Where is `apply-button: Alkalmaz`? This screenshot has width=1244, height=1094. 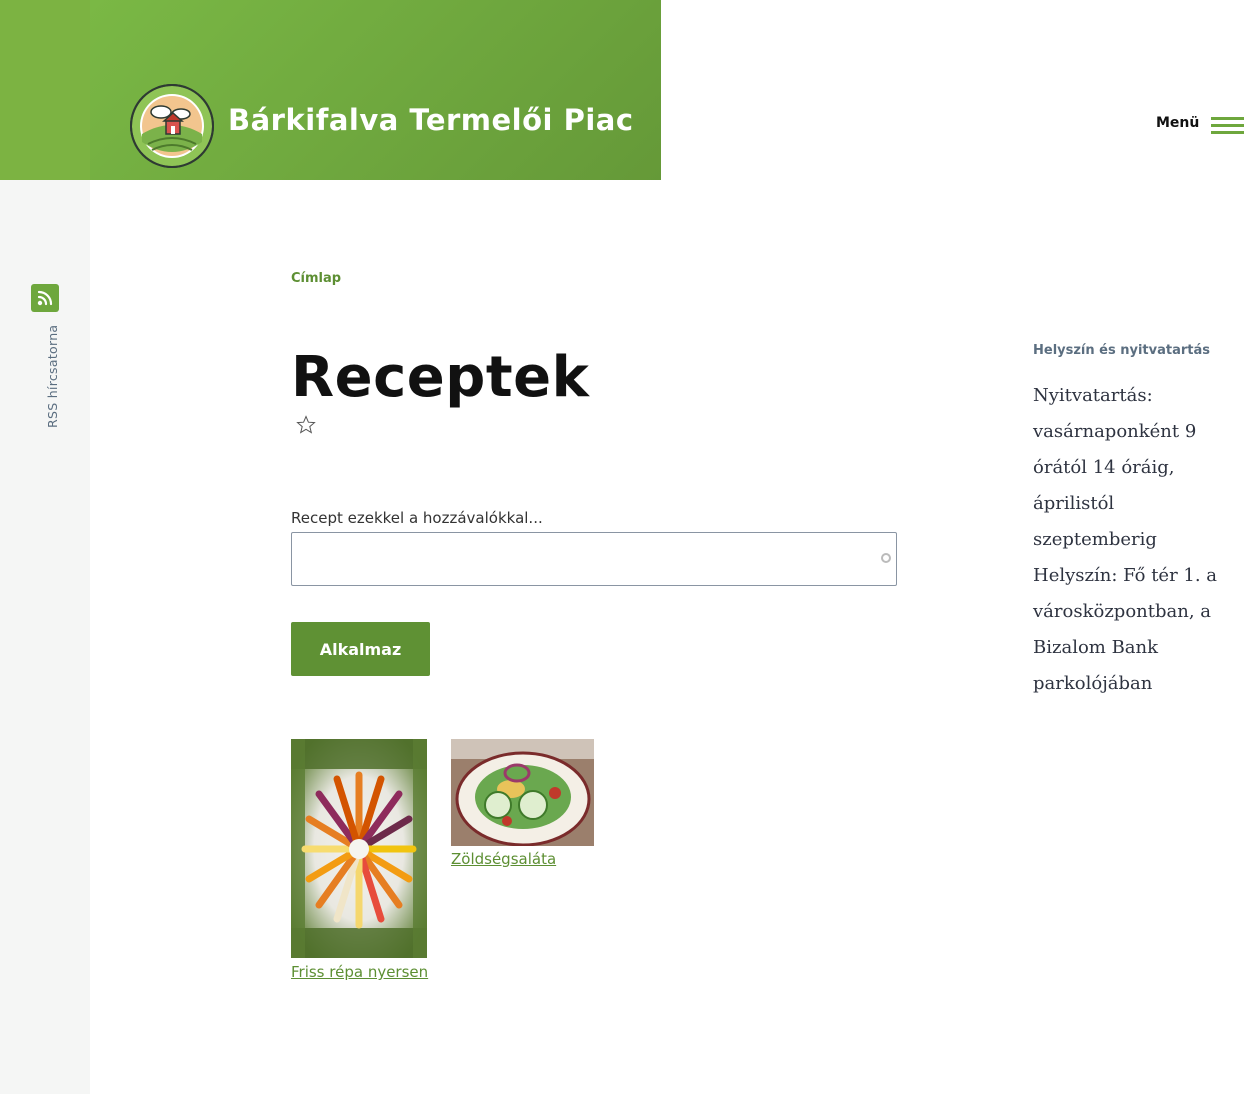
apply-button: Alkalmaz is located at coordinates (360, 649).